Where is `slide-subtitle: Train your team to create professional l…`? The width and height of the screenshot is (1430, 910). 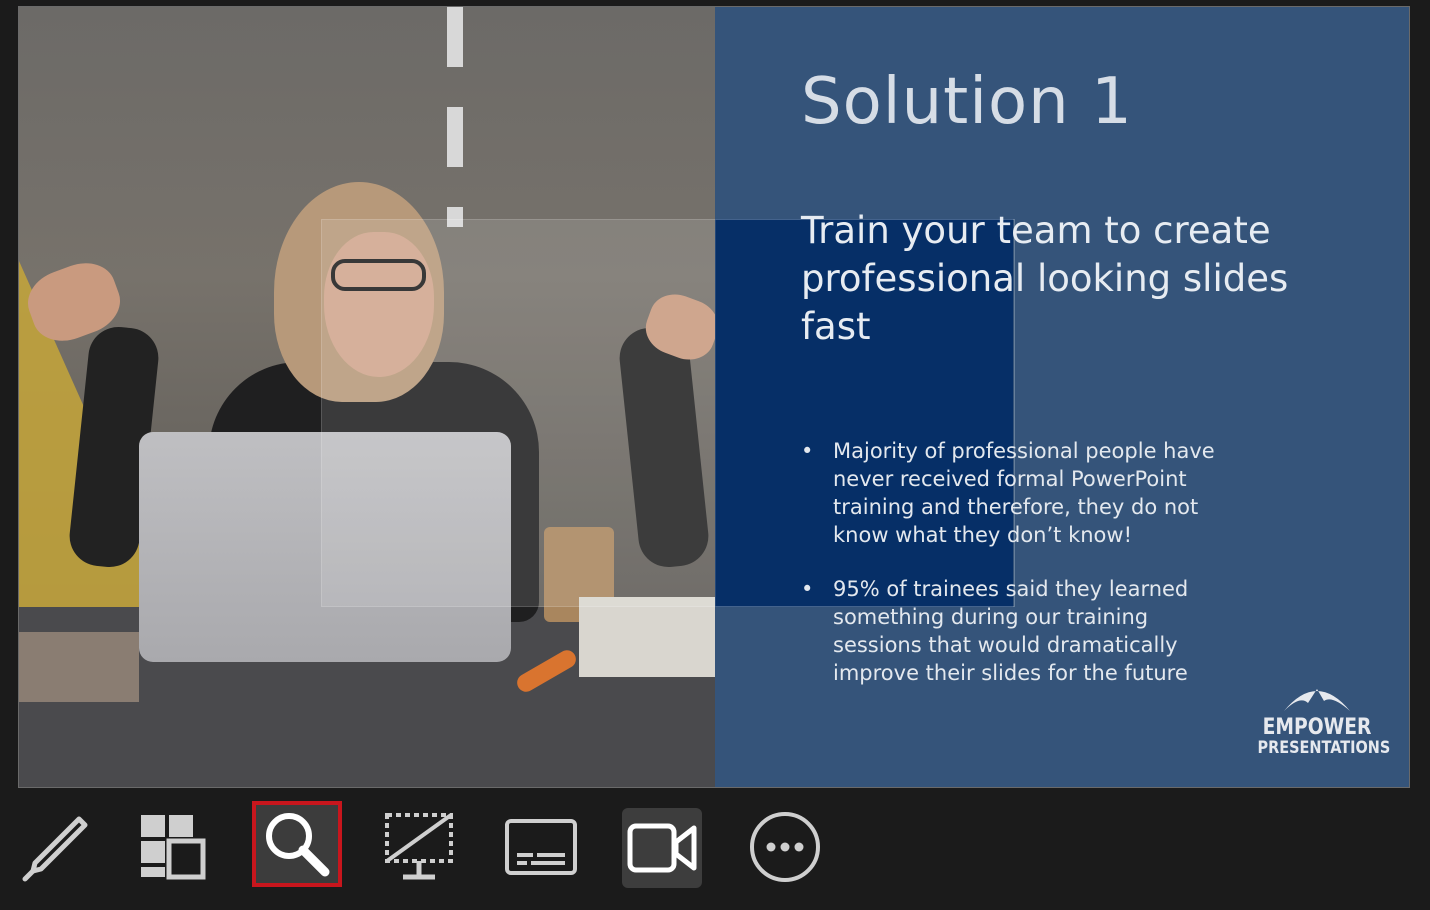 slide-subtitle: Train your team to create professional l… is located at coordinates (1045, 278).